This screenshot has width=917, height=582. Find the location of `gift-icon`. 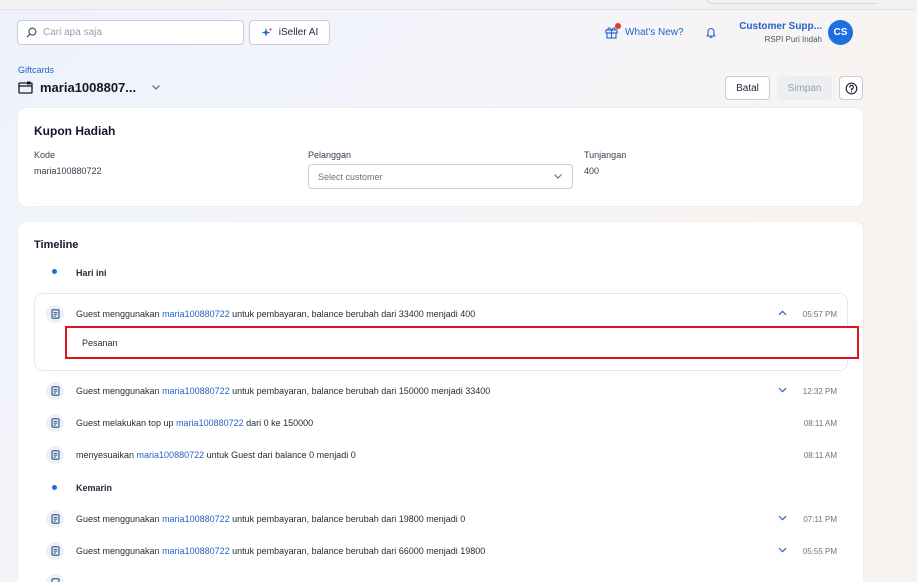

gift-icon is located at coordinates (613, 31).